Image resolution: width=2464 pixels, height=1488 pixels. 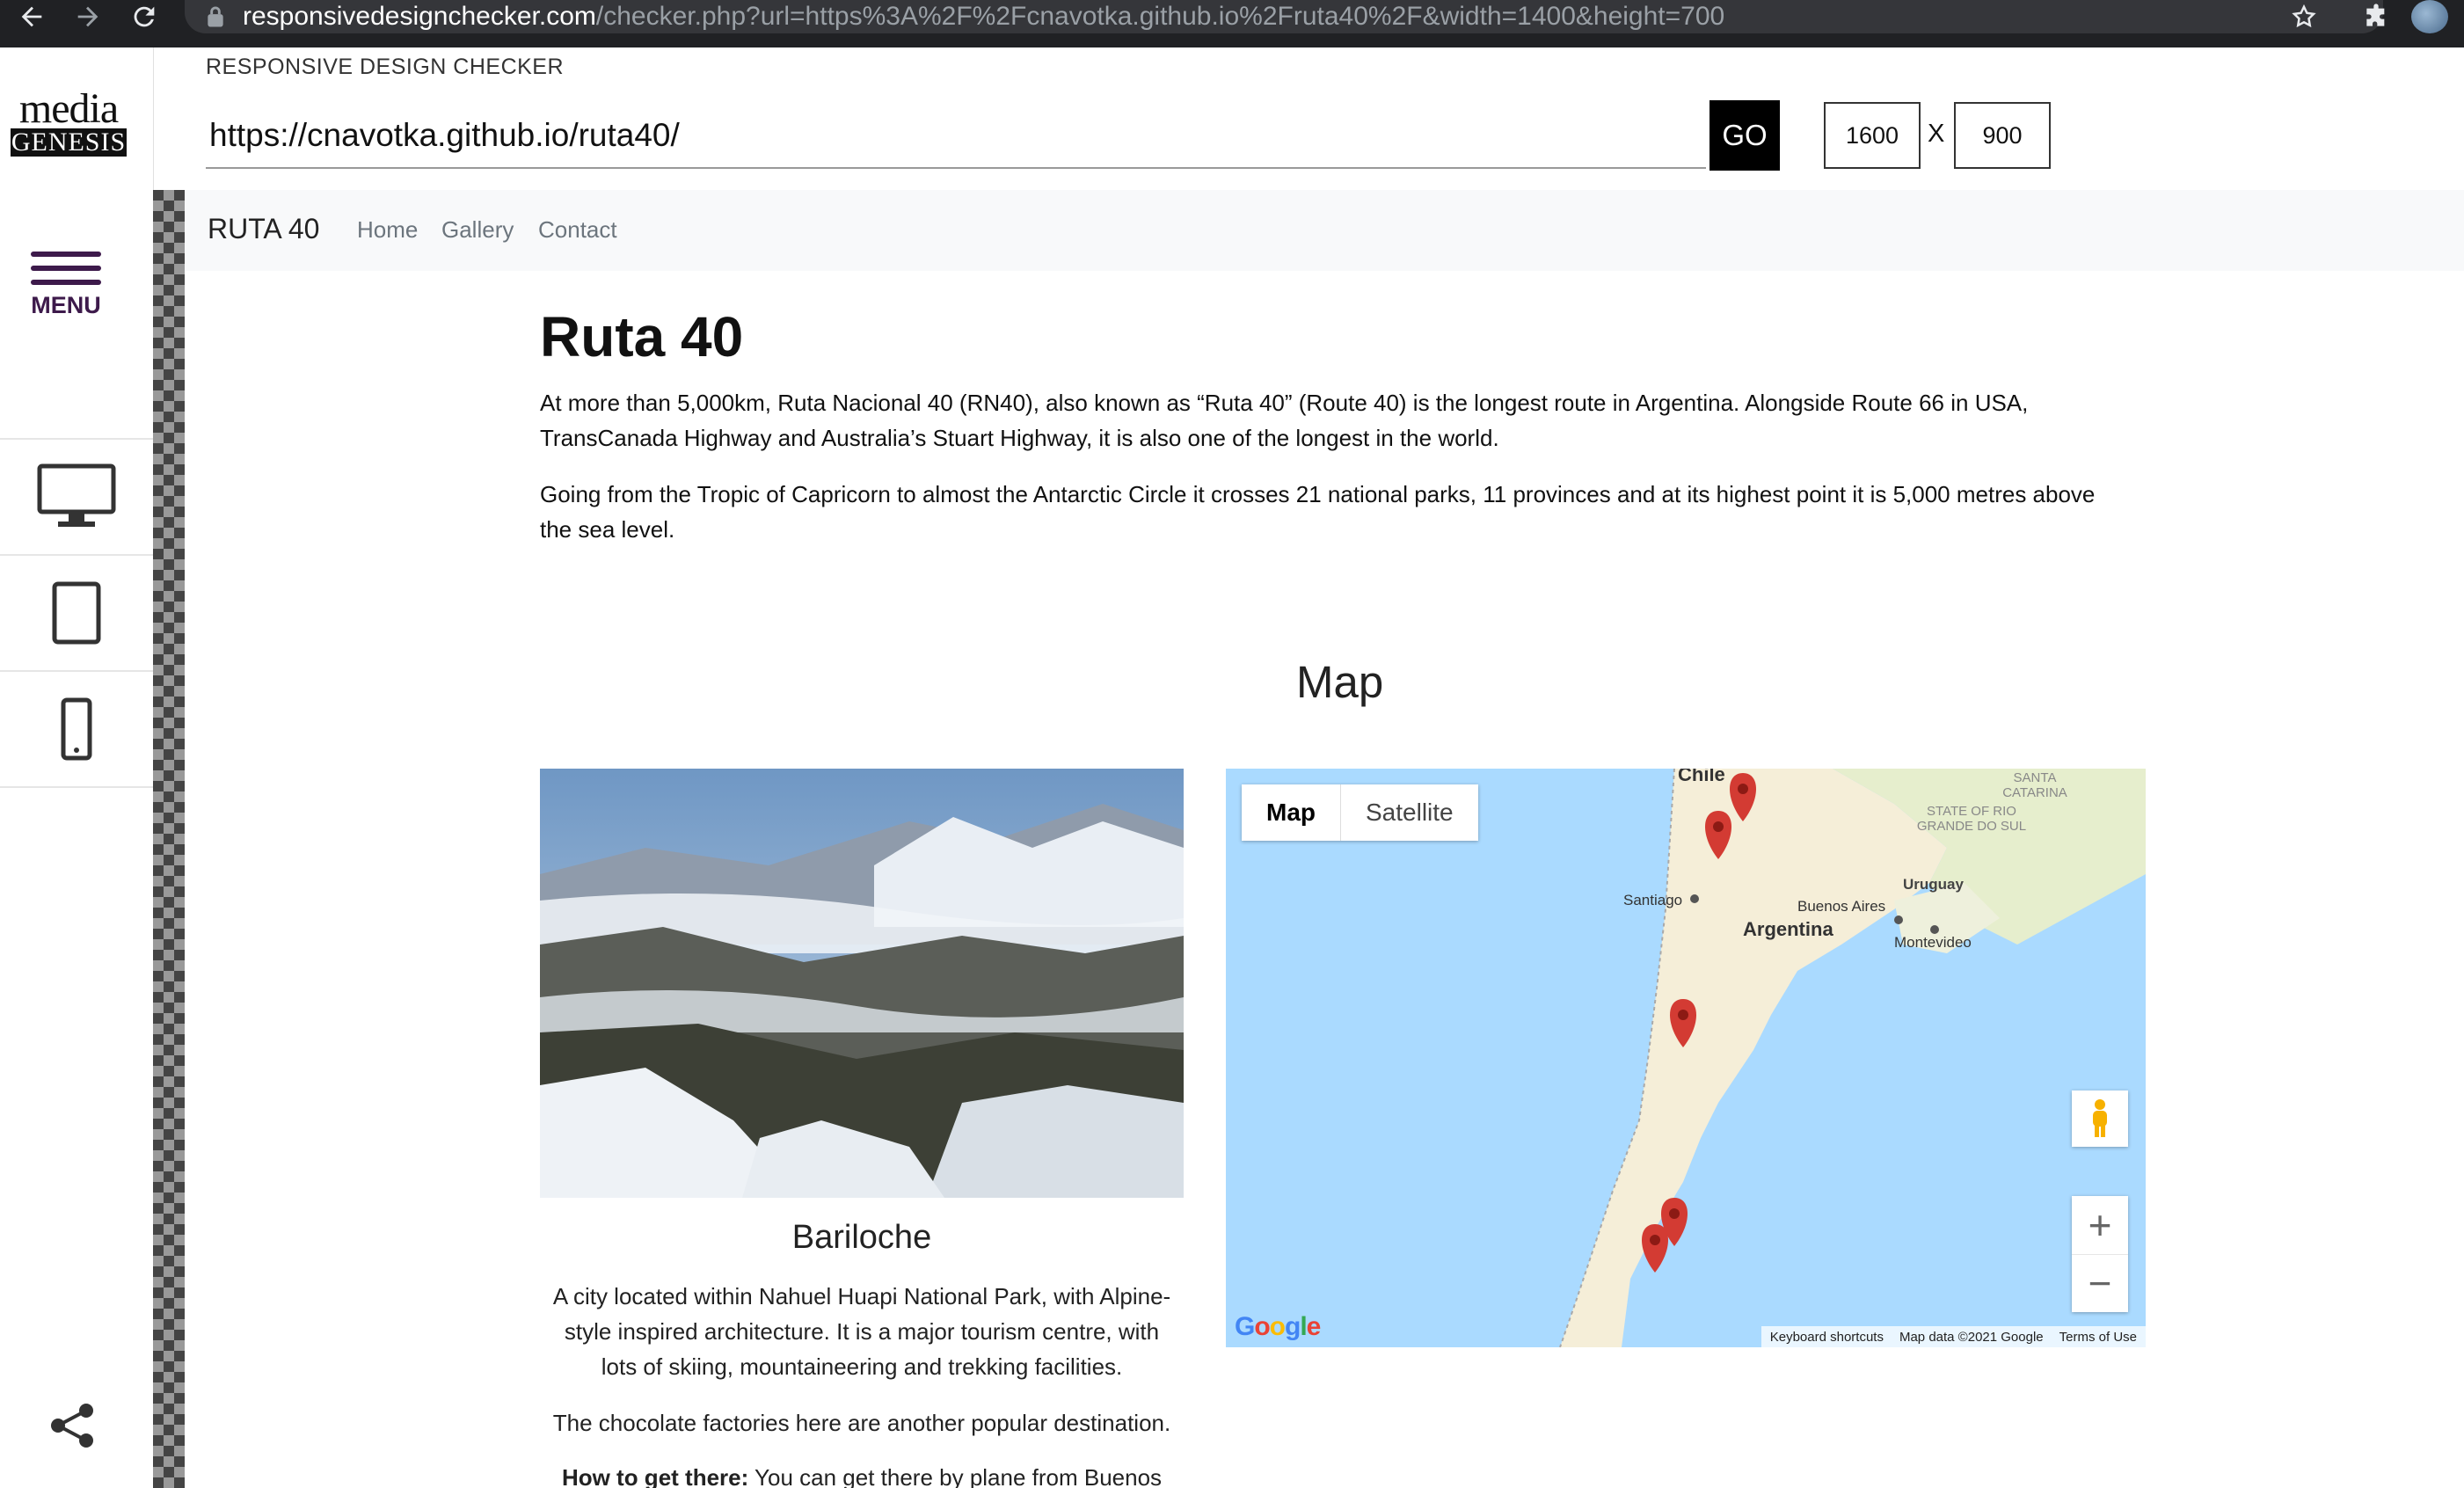 What do you see at coordinates (1933, 943) in the screenshot?
I see `map-label-montevideo: Montevideo` at bounding box center [1933, 943].